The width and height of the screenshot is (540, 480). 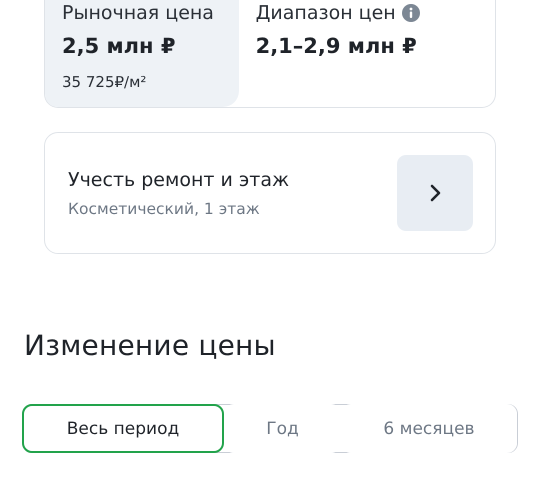 I want to click on price-range-value: 2,1–2,9 млн ₽, so click(x=337, y=46).